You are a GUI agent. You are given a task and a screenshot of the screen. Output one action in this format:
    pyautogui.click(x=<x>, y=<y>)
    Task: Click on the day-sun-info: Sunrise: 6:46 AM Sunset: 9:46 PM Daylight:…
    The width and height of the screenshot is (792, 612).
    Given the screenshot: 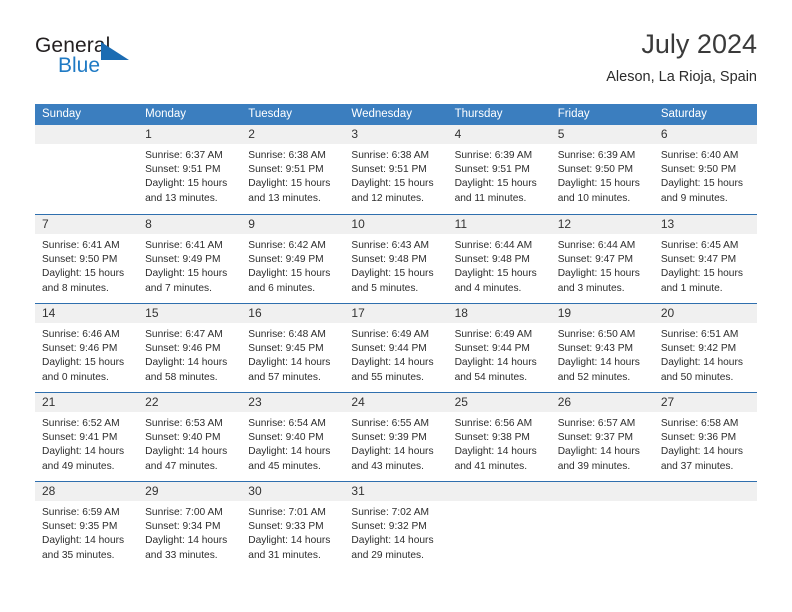 What is the action you would take?
    pyautogui.click(x=86, y=354)
    